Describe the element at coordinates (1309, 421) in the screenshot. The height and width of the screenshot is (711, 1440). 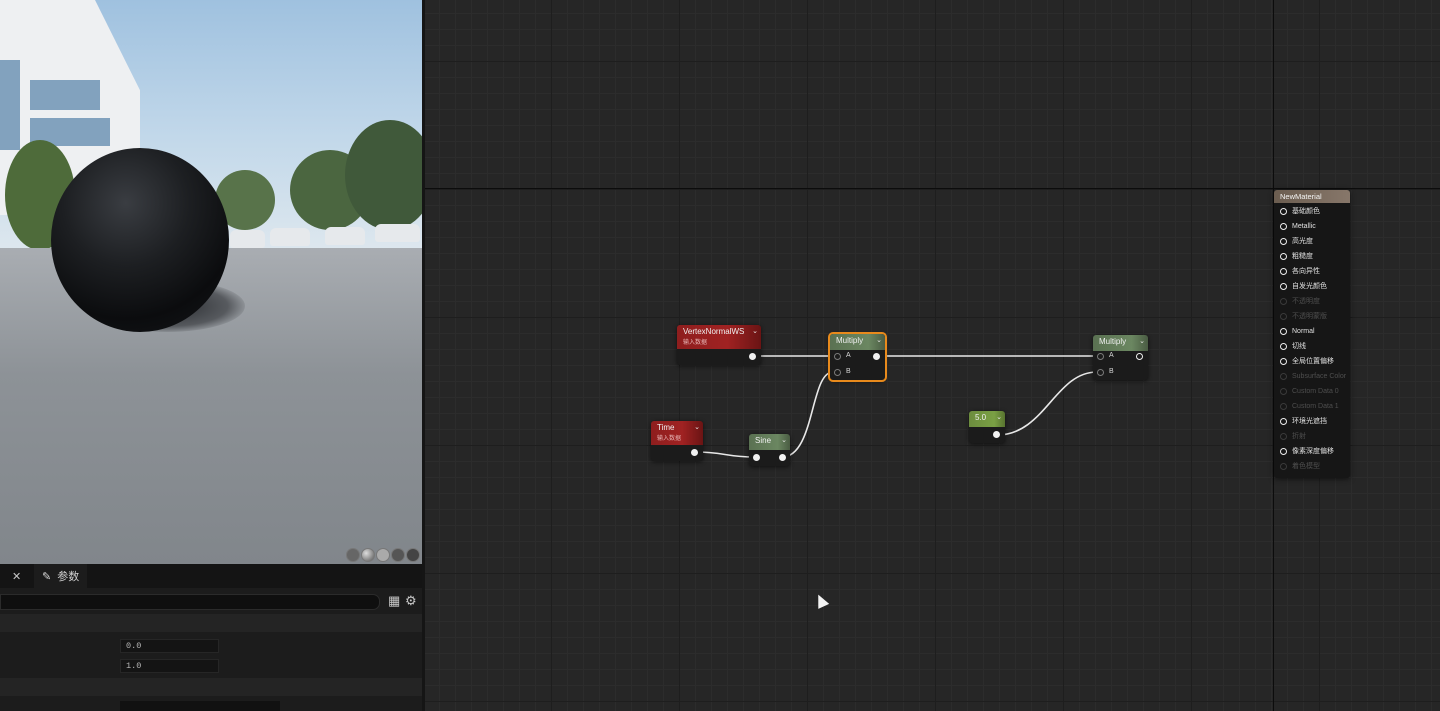
I see `result-pin-label: 环境光遮挡` at that location.